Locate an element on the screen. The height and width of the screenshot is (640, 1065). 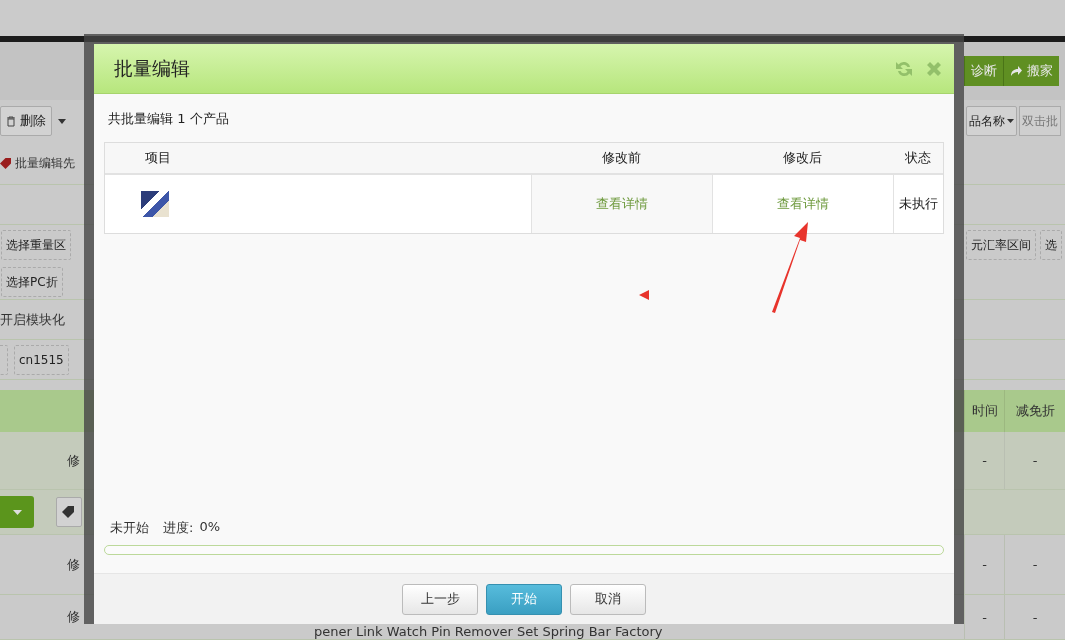
column-header: 修改后 is located at coordinates (802, 158).